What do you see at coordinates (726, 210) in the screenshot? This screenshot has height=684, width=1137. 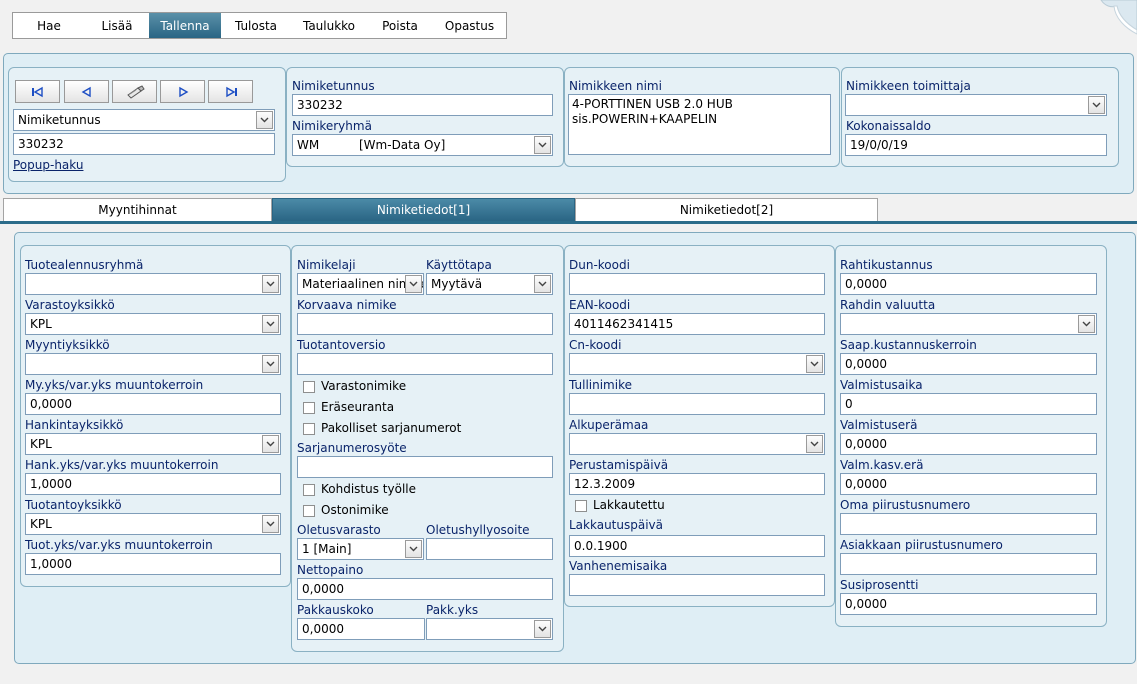 I see `tab-nimiketiedot-2: Nimiketiedot[2]` at bounding box center [726, 210].